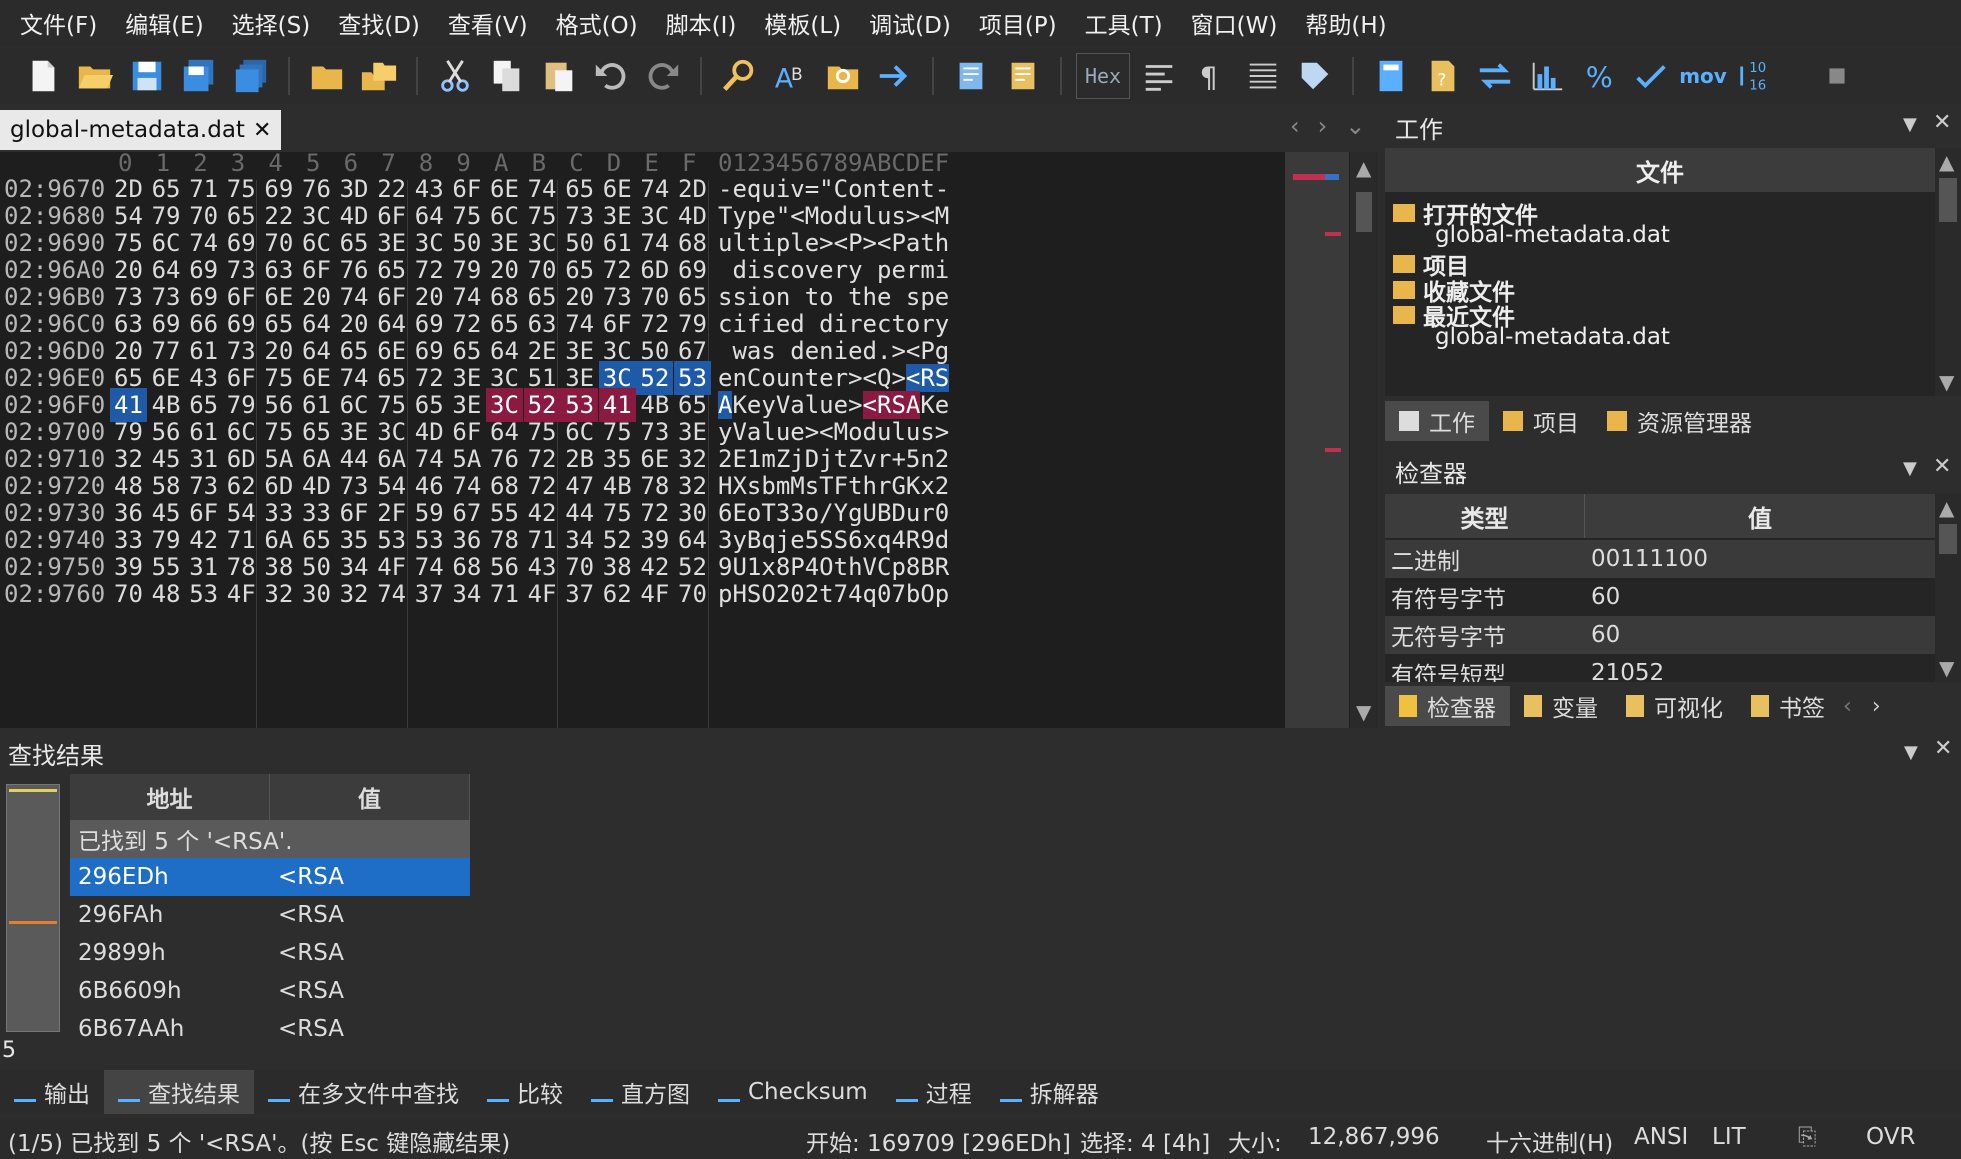 The image size is (1961, 1159). Describe the element at coordinates (316, 594) in the screenshot. I see `hex-byte: 30` at that location.